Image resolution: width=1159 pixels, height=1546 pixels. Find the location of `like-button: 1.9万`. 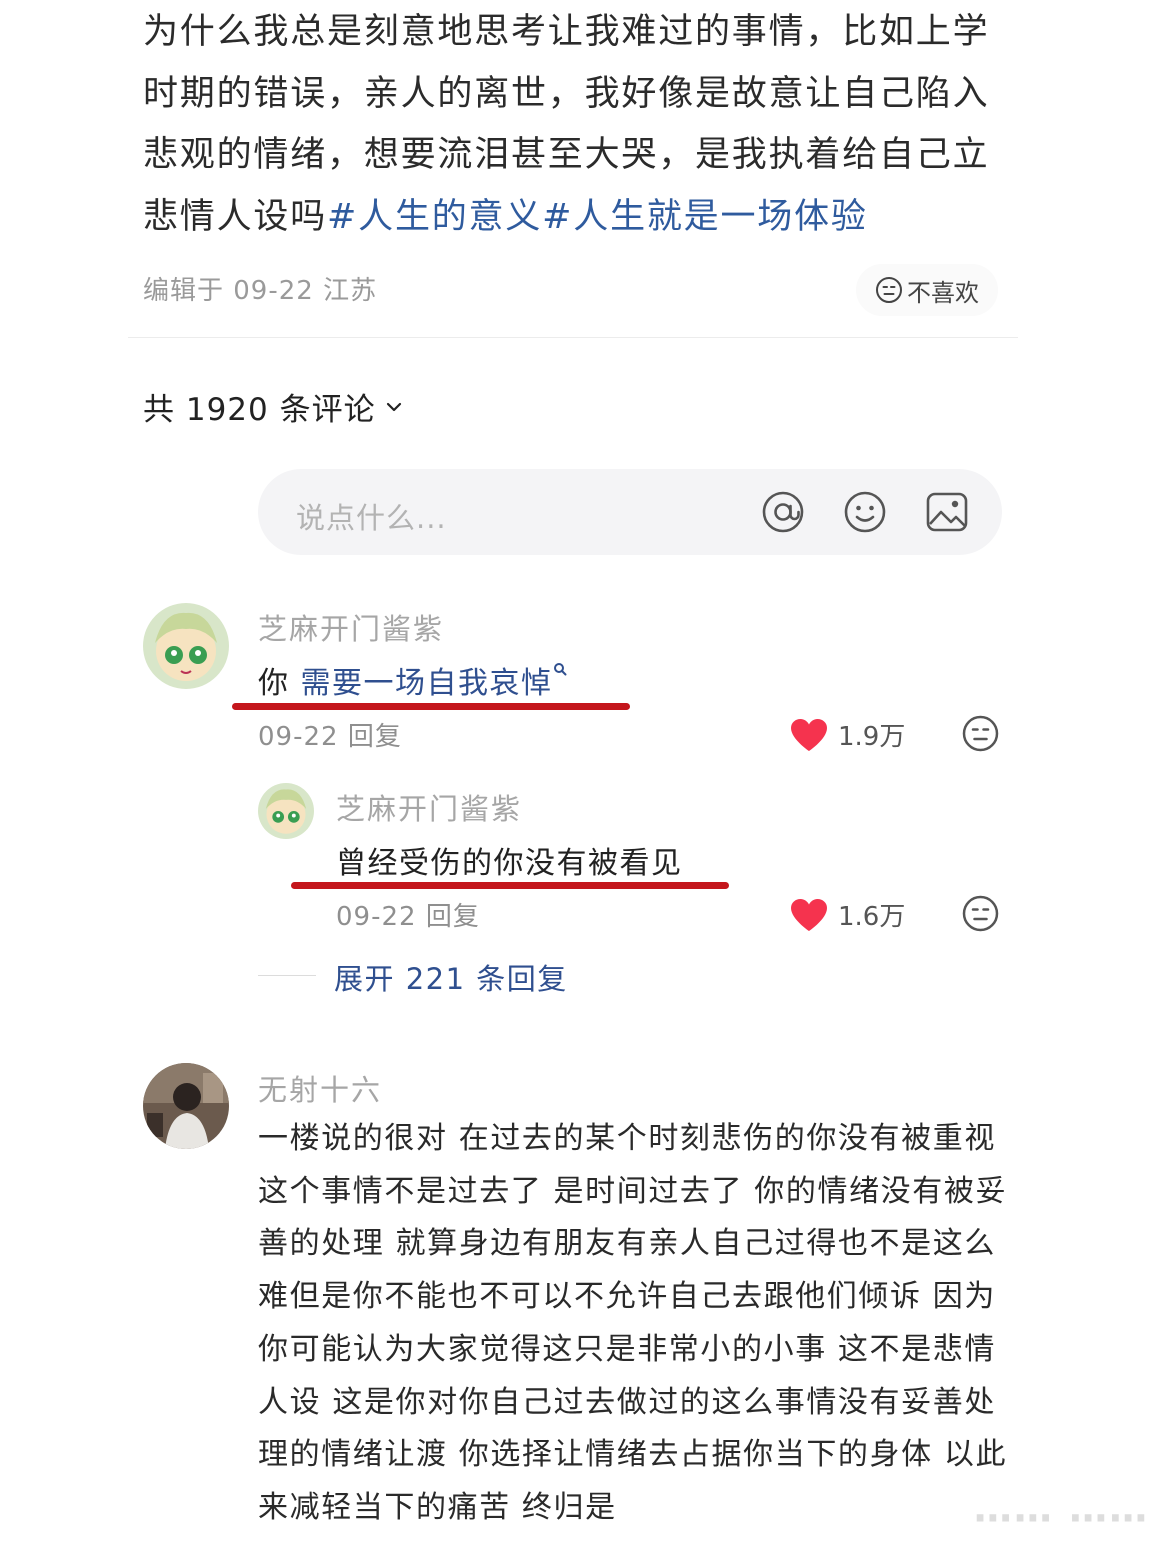

like-button: 1.9万 is located at coordinates (847, 734).